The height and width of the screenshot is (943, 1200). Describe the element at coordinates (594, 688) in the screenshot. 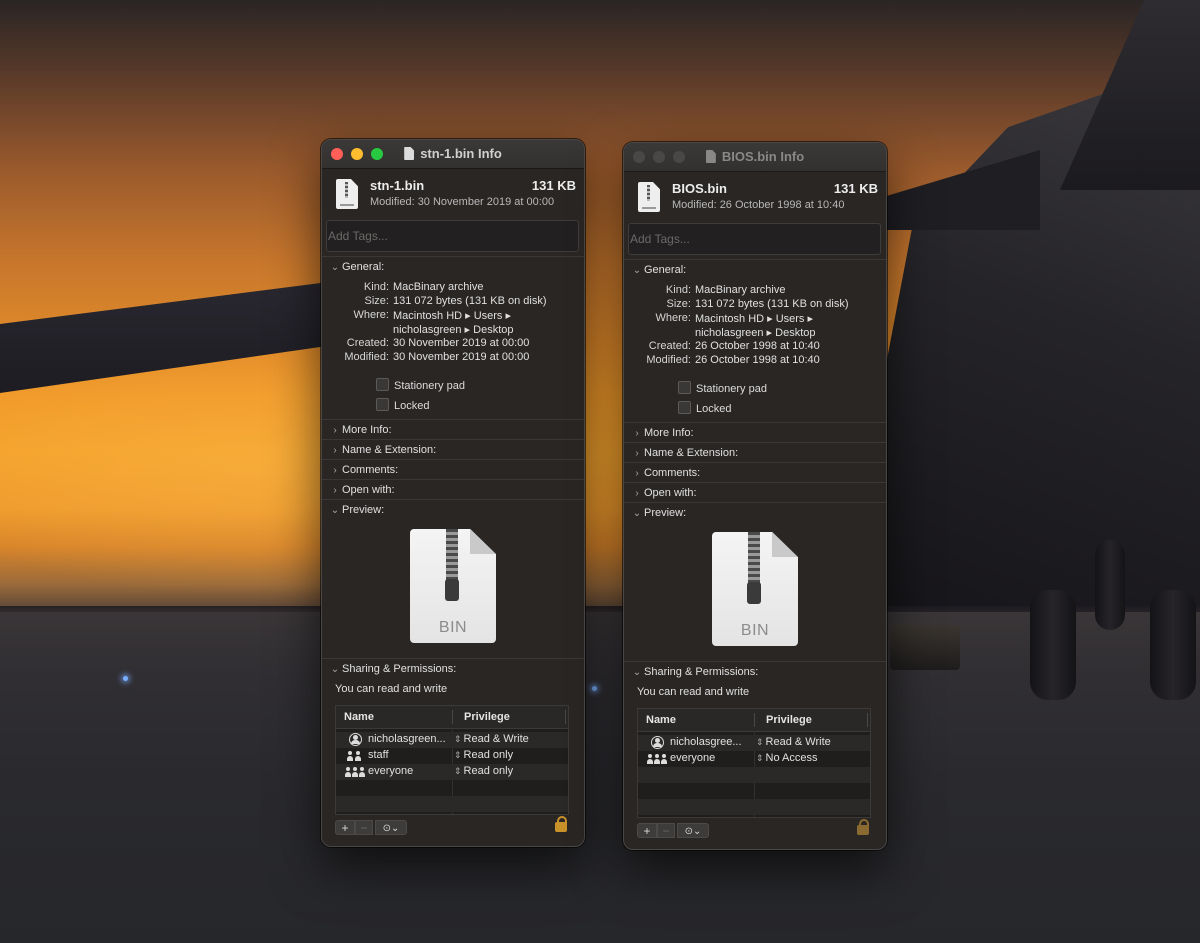

I see `runway-light` at that location.